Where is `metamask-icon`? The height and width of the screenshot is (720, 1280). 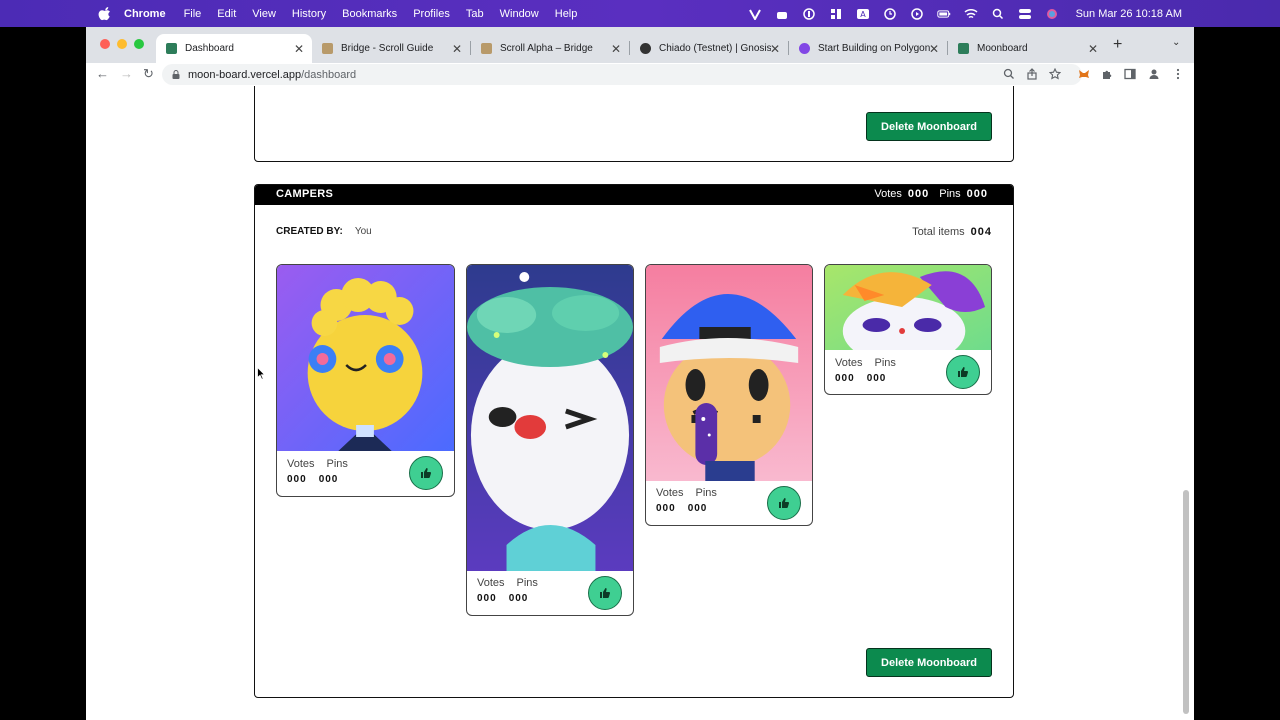
metamask-icon is located at coordinates (1084, 74).